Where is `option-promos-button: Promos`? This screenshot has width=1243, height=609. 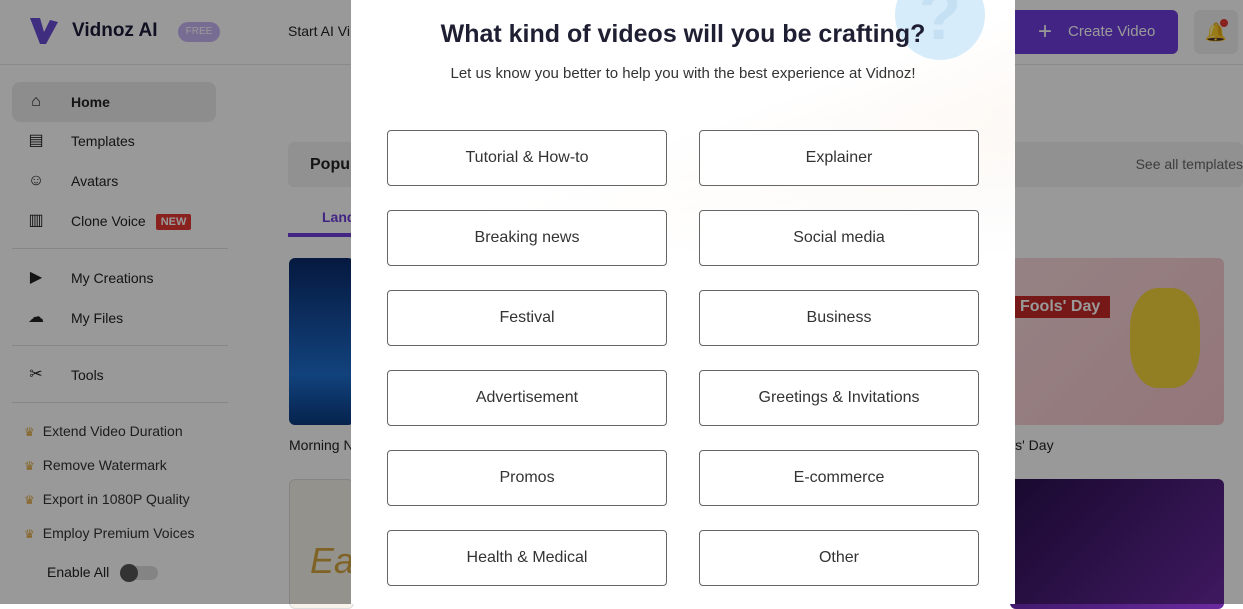
option-promos-button: Promos is located at coordinates (527, 478).